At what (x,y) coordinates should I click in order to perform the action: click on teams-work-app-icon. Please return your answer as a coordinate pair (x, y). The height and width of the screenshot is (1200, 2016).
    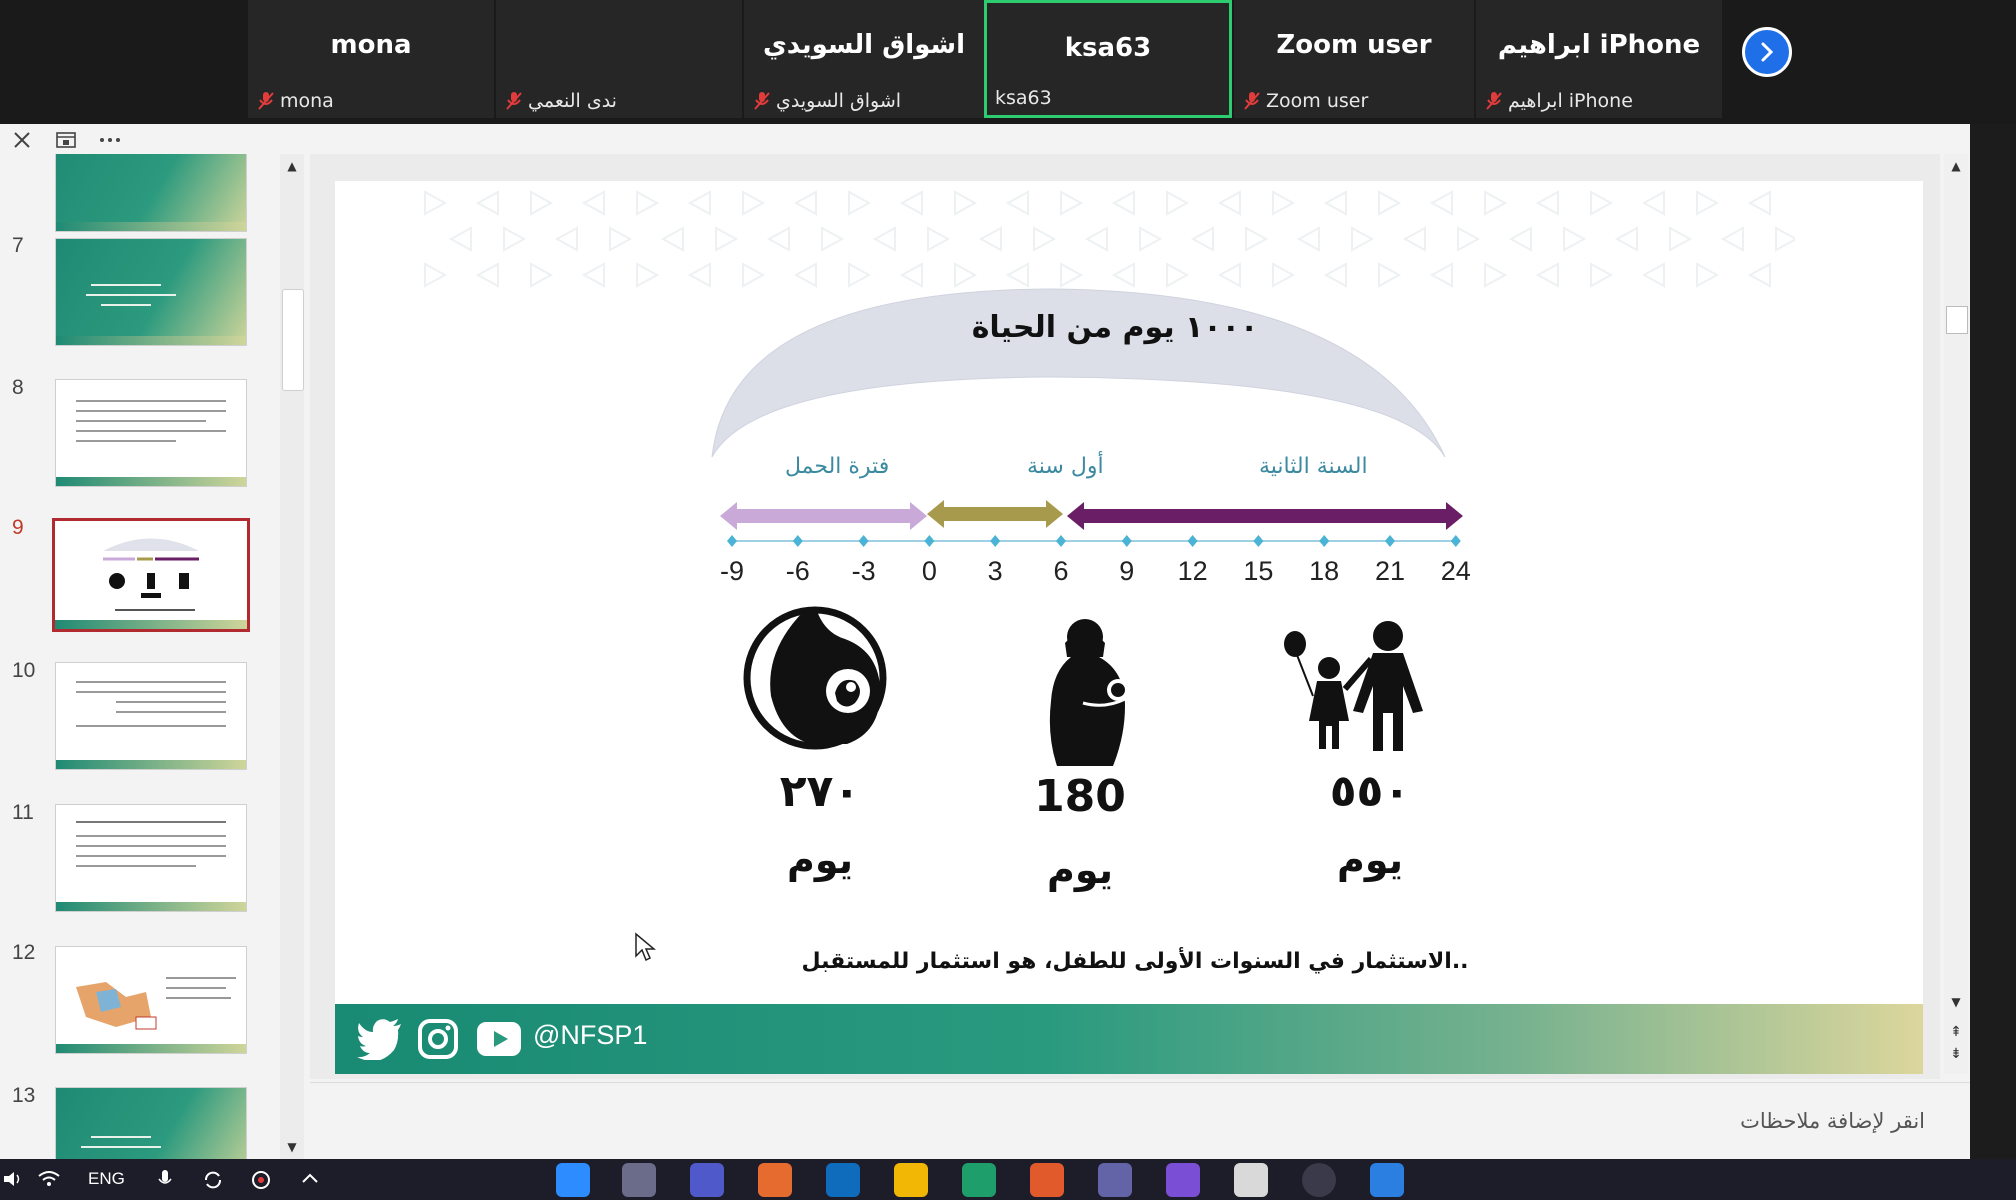
    Looking at the image, I should click on (1115, 1180).